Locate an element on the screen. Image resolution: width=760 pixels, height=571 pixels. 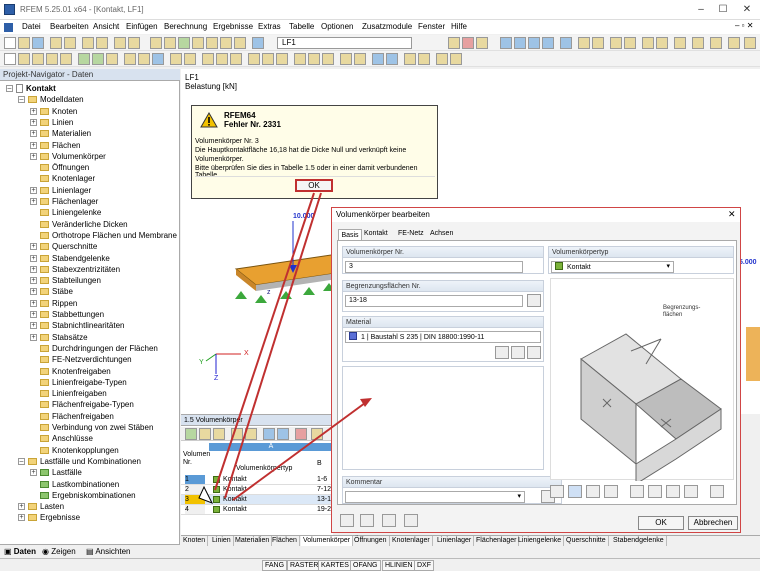
view-side-icon is located at coordinates (611, 491).